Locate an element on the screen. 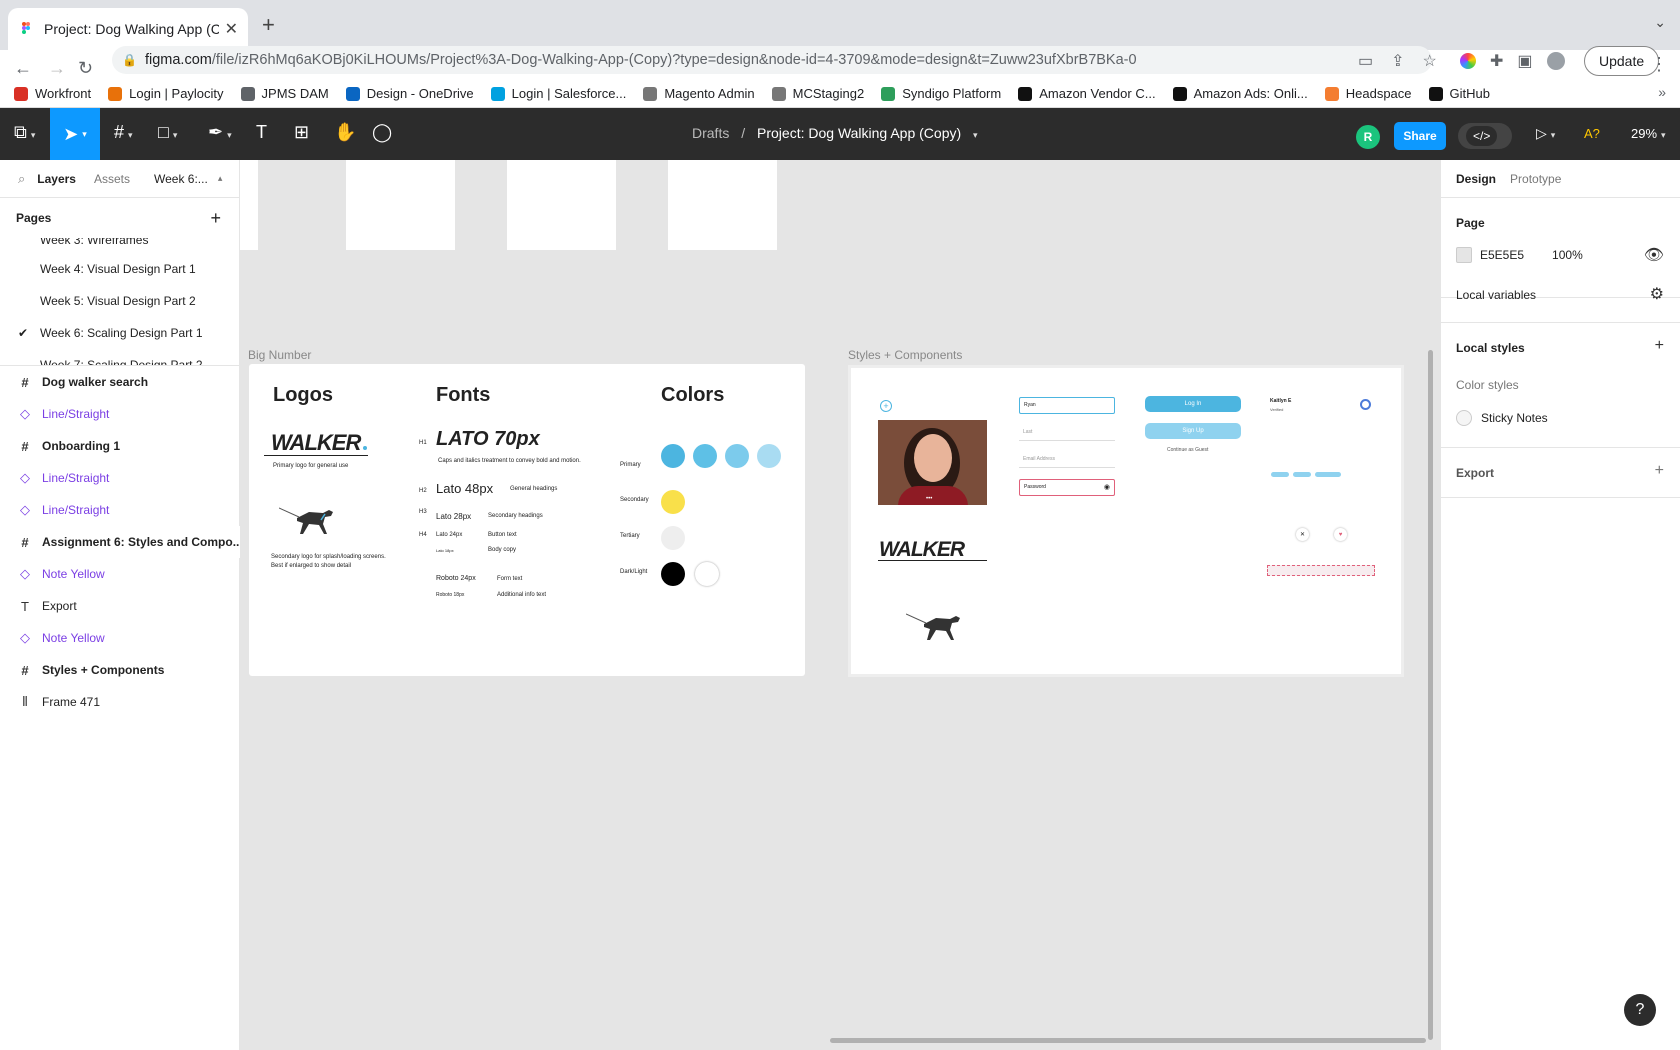 The width and height of the screenshot is (1680, 1050). move-tool-icon: ➤ ▾ is located at coordinates (75, 134).